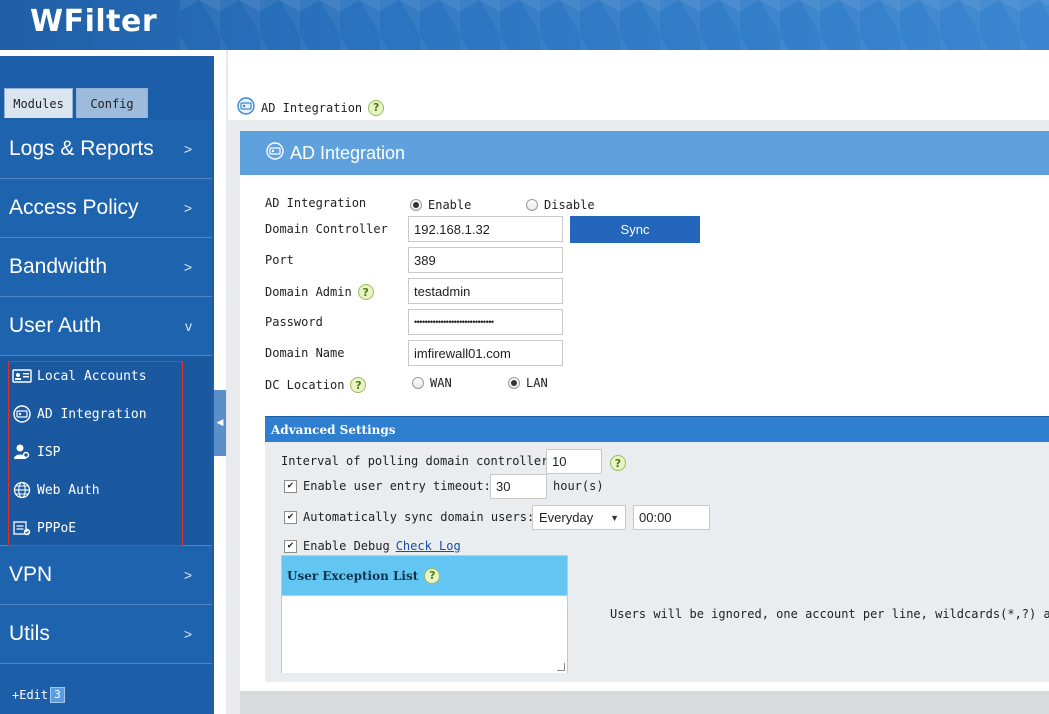 Image resolution: width=1049 pixels, height=714 pixels. I want to click on user-exception-header: User Exception List ?, so click(424, 575).